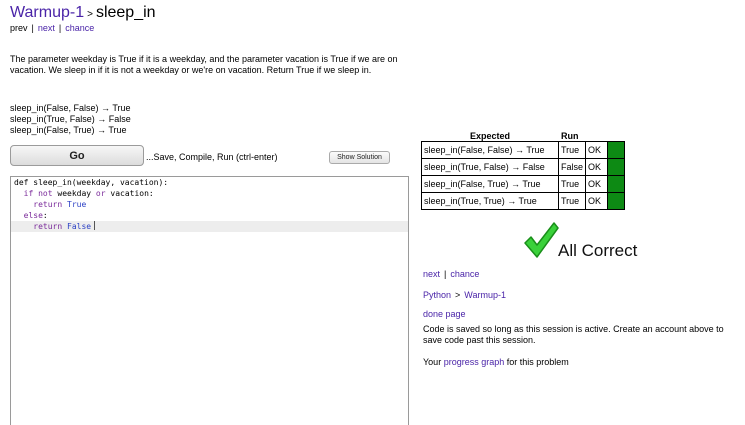 This screenshot has height=425, width=745. Describe the element at coordinates (33, 215) in the screenshot. I see `code-token: else` at that location.